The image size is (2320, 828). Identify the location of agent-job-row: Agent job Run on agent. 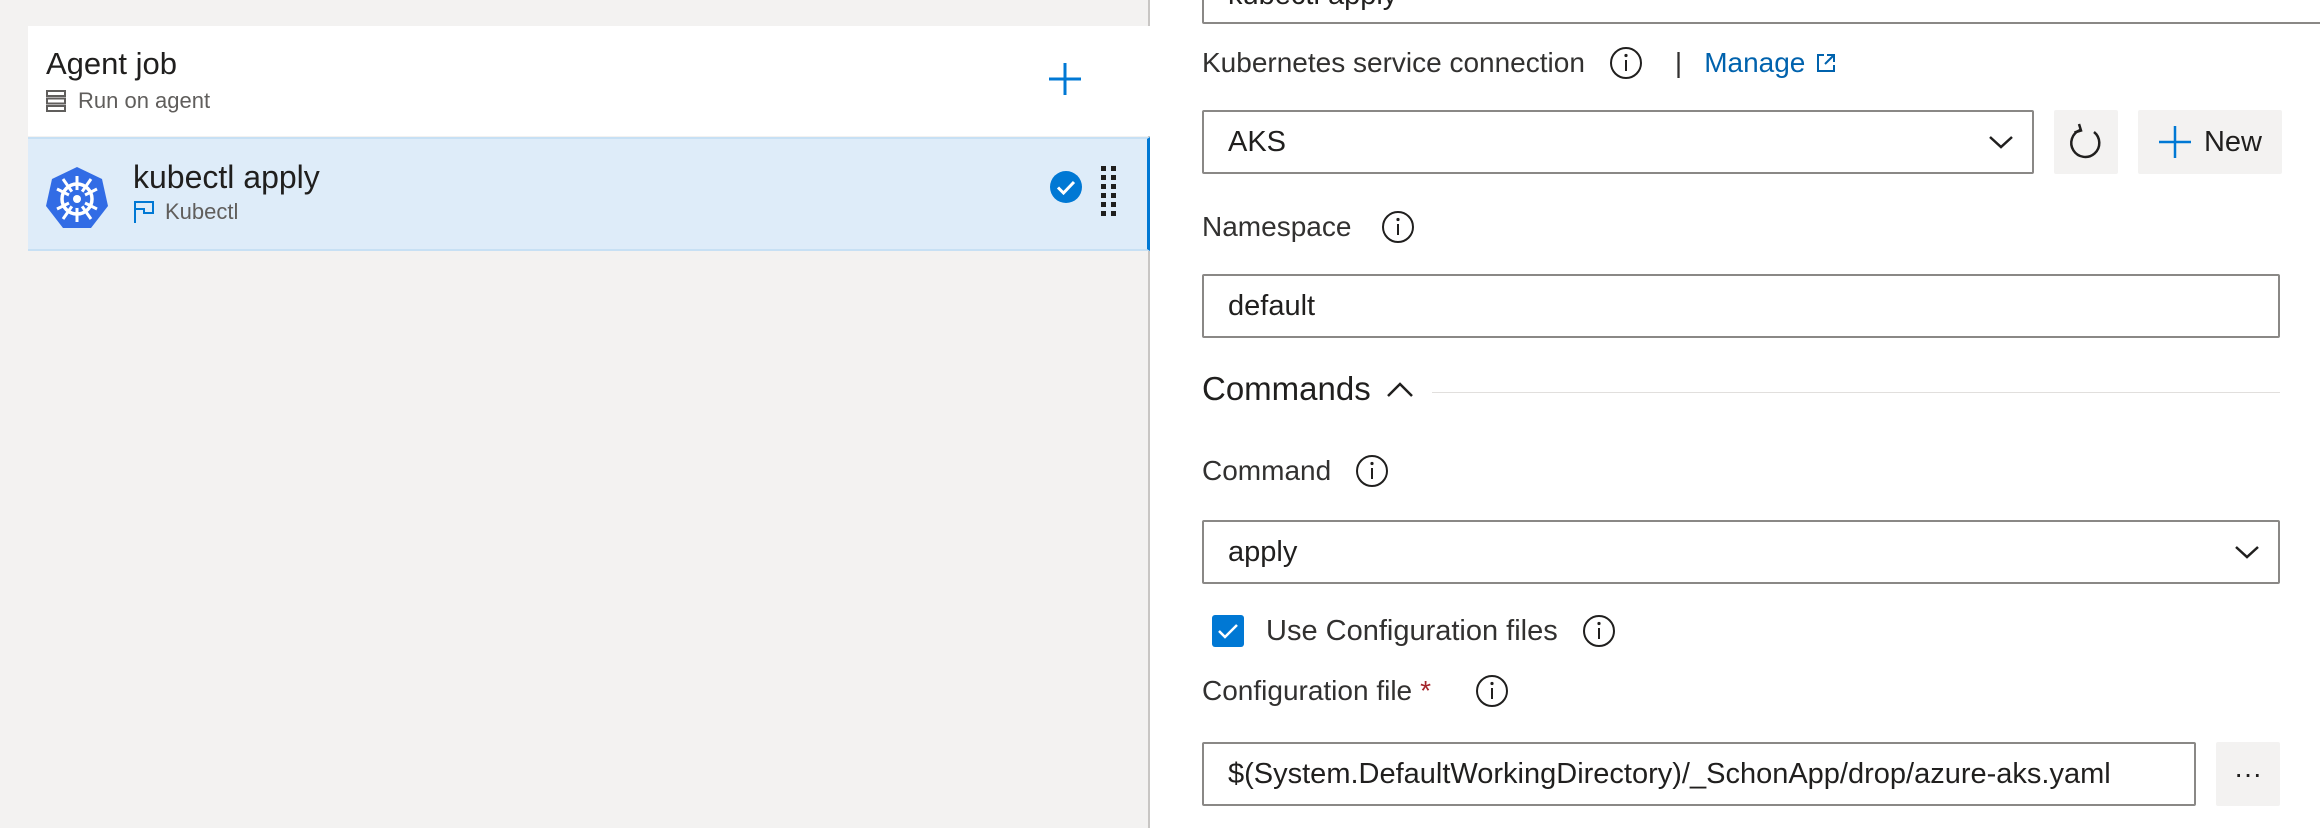
(589, 81).